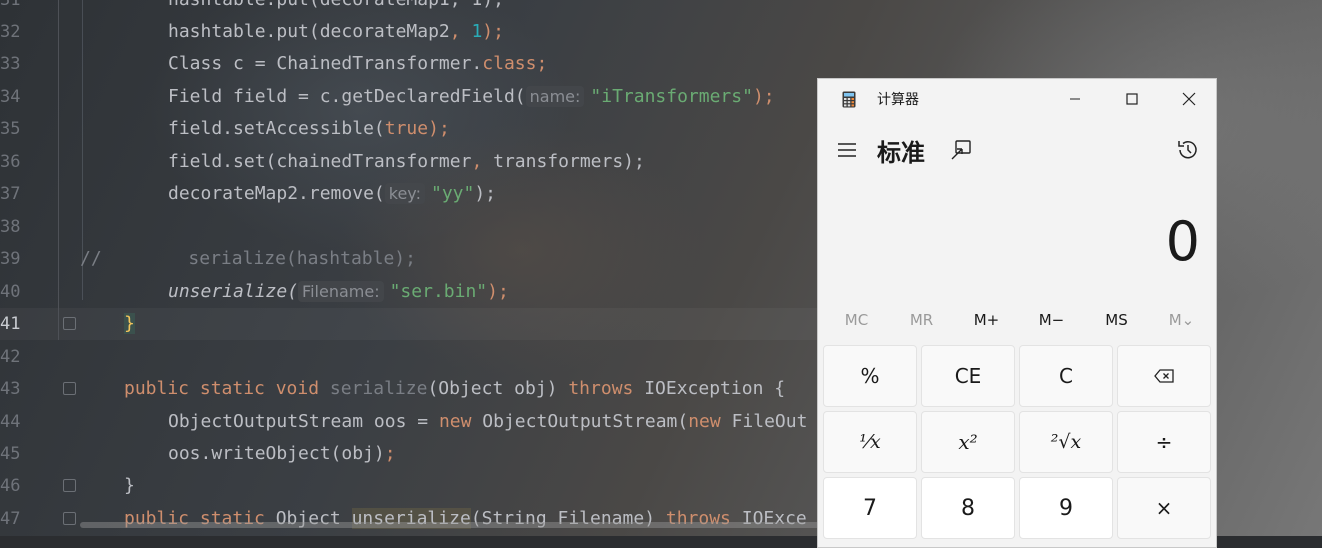  I want to click on minimize-icon, so click(1074, 99).